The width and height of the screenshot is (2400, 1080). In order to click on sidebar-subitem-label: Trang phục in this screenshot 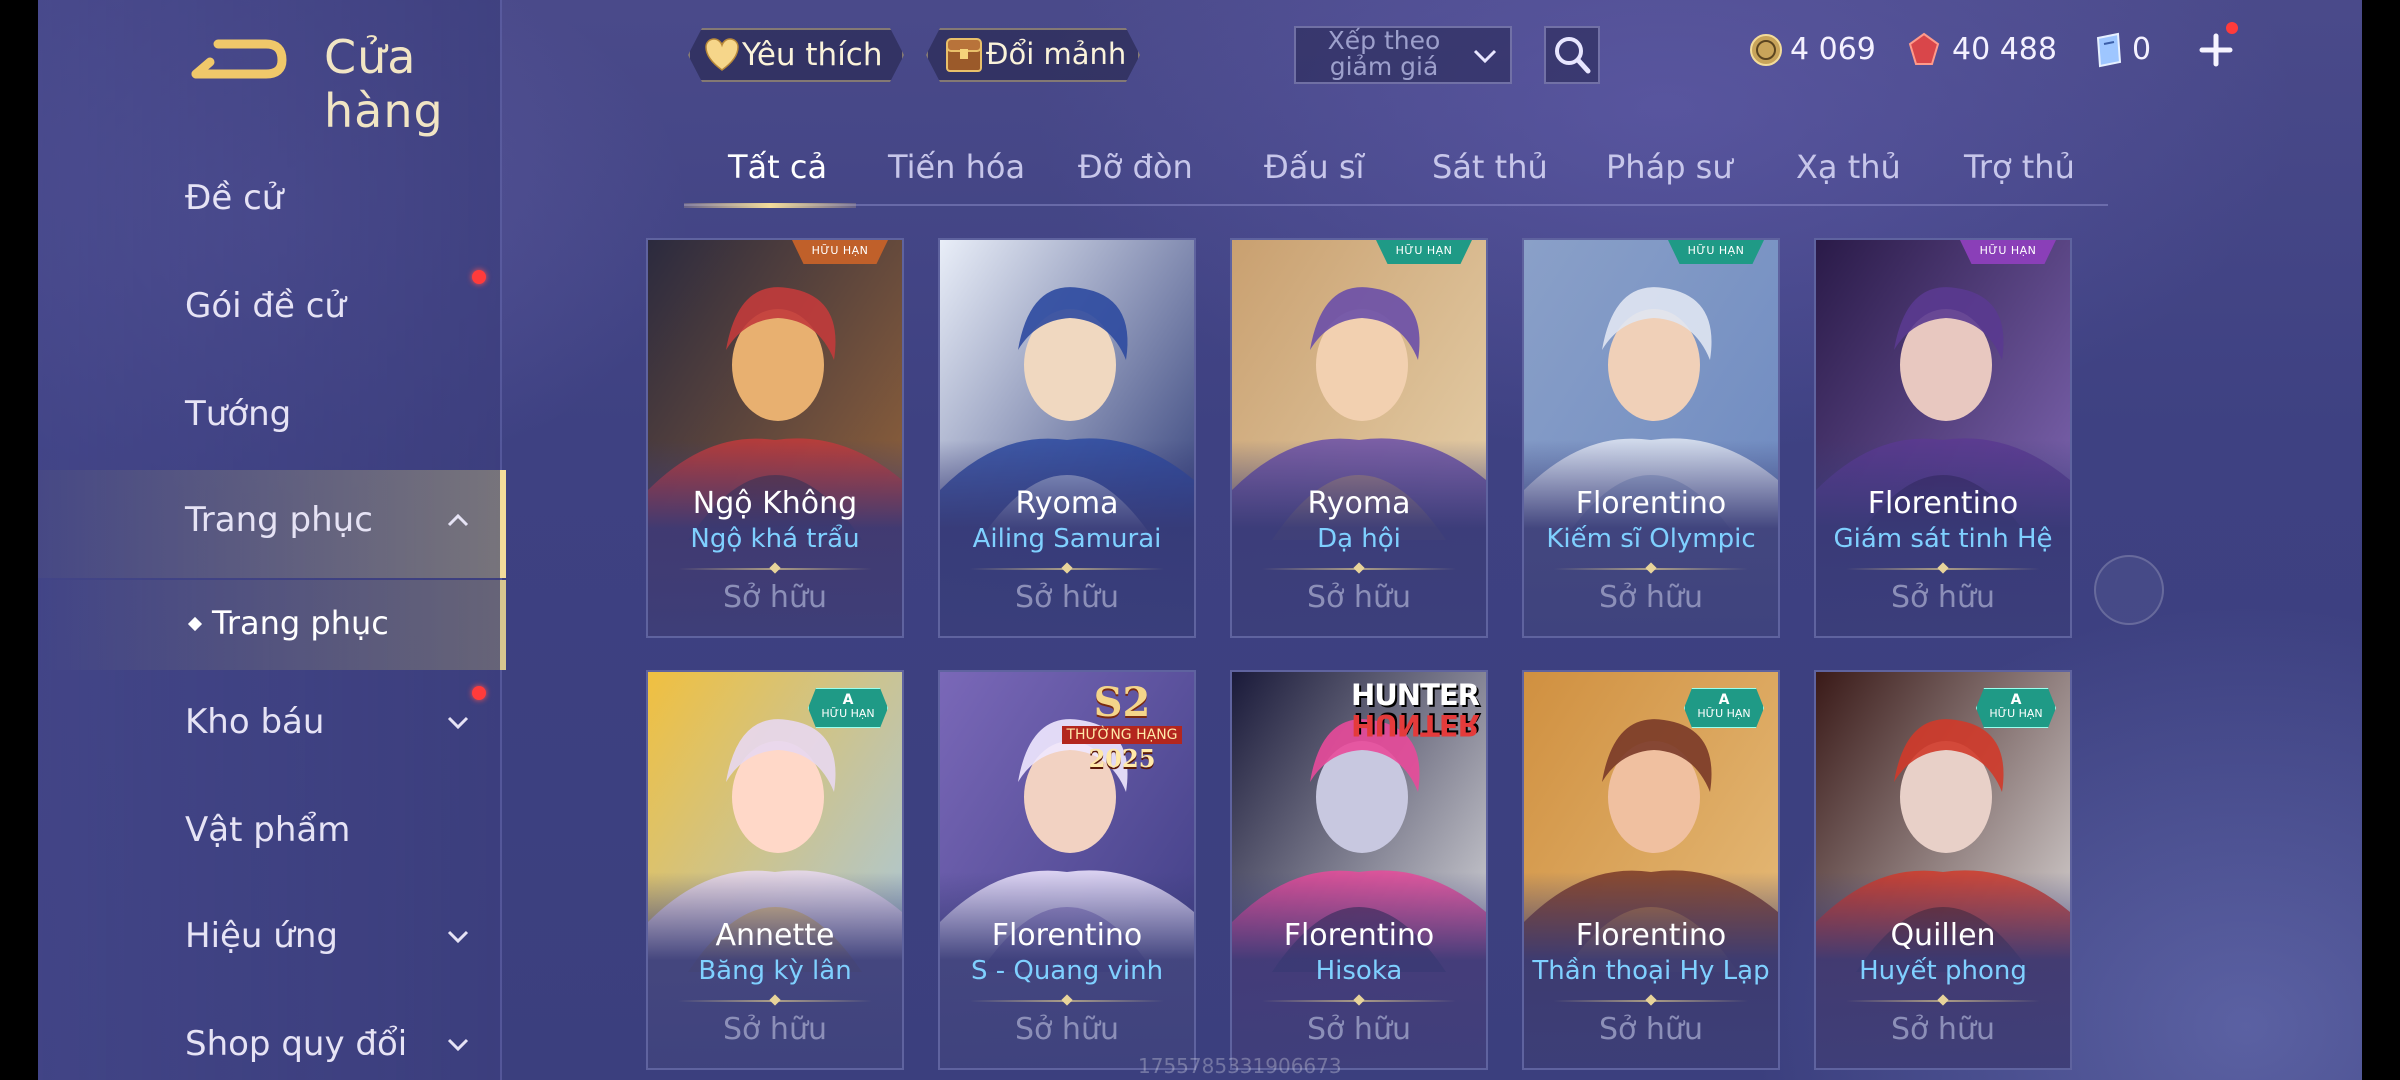, I will do `click(300, 623)`.